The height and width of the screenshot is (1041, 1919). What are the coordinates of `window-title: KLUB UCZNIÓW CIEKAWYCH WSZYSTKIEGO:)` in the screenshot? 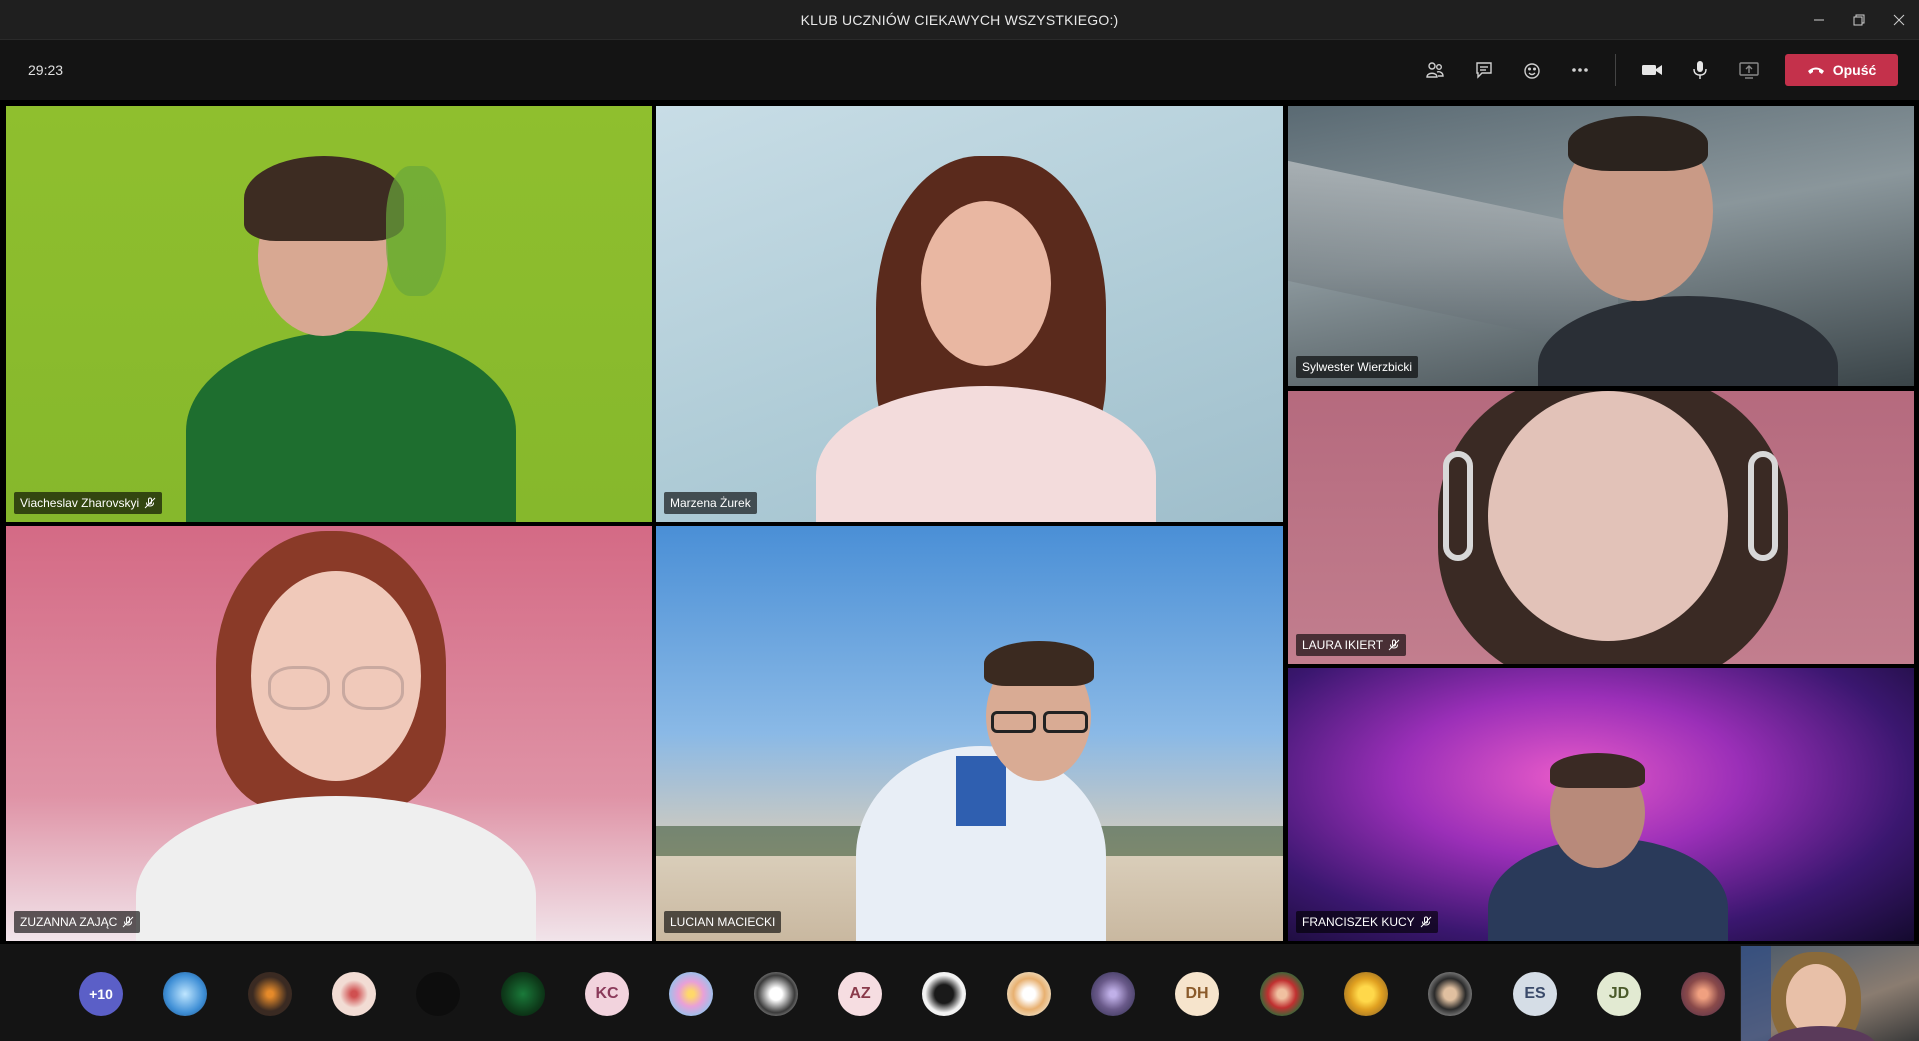 It's located at (959, 20).